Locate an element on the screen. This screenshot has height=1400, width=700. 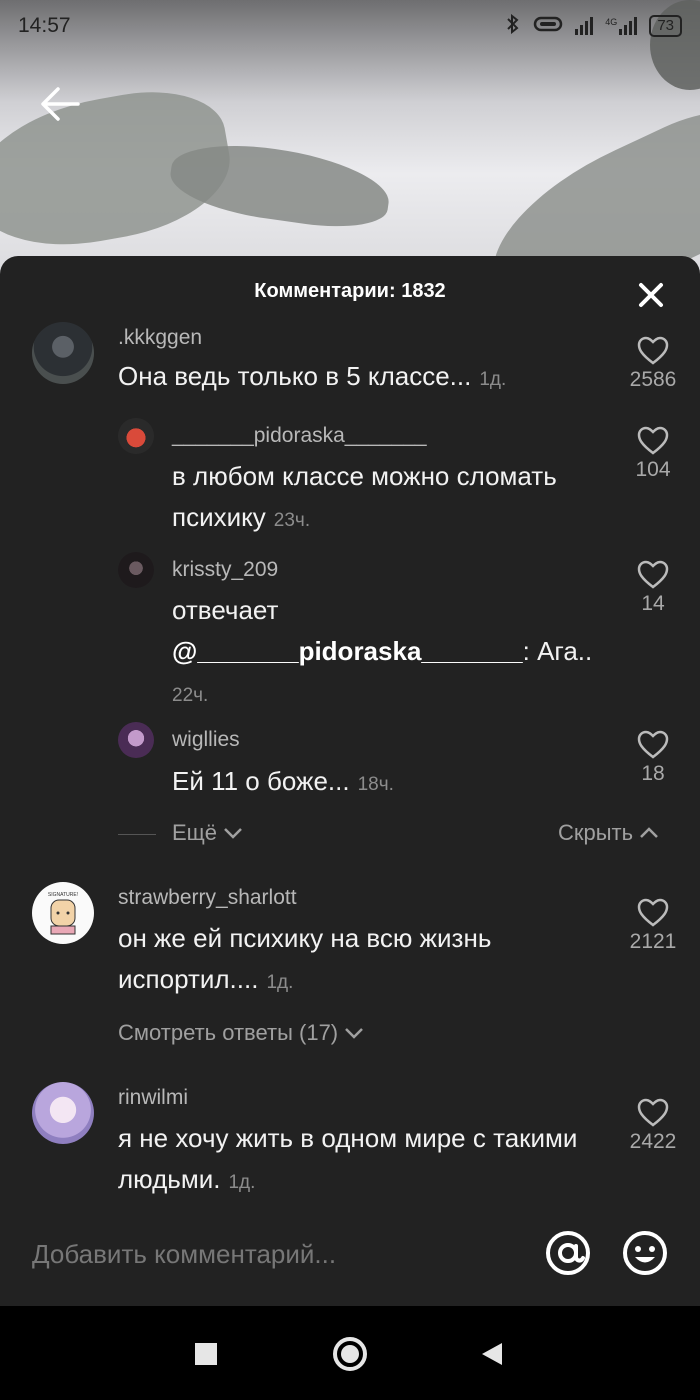
status-icons: 4G 73 is located at coordinates (593, 26).